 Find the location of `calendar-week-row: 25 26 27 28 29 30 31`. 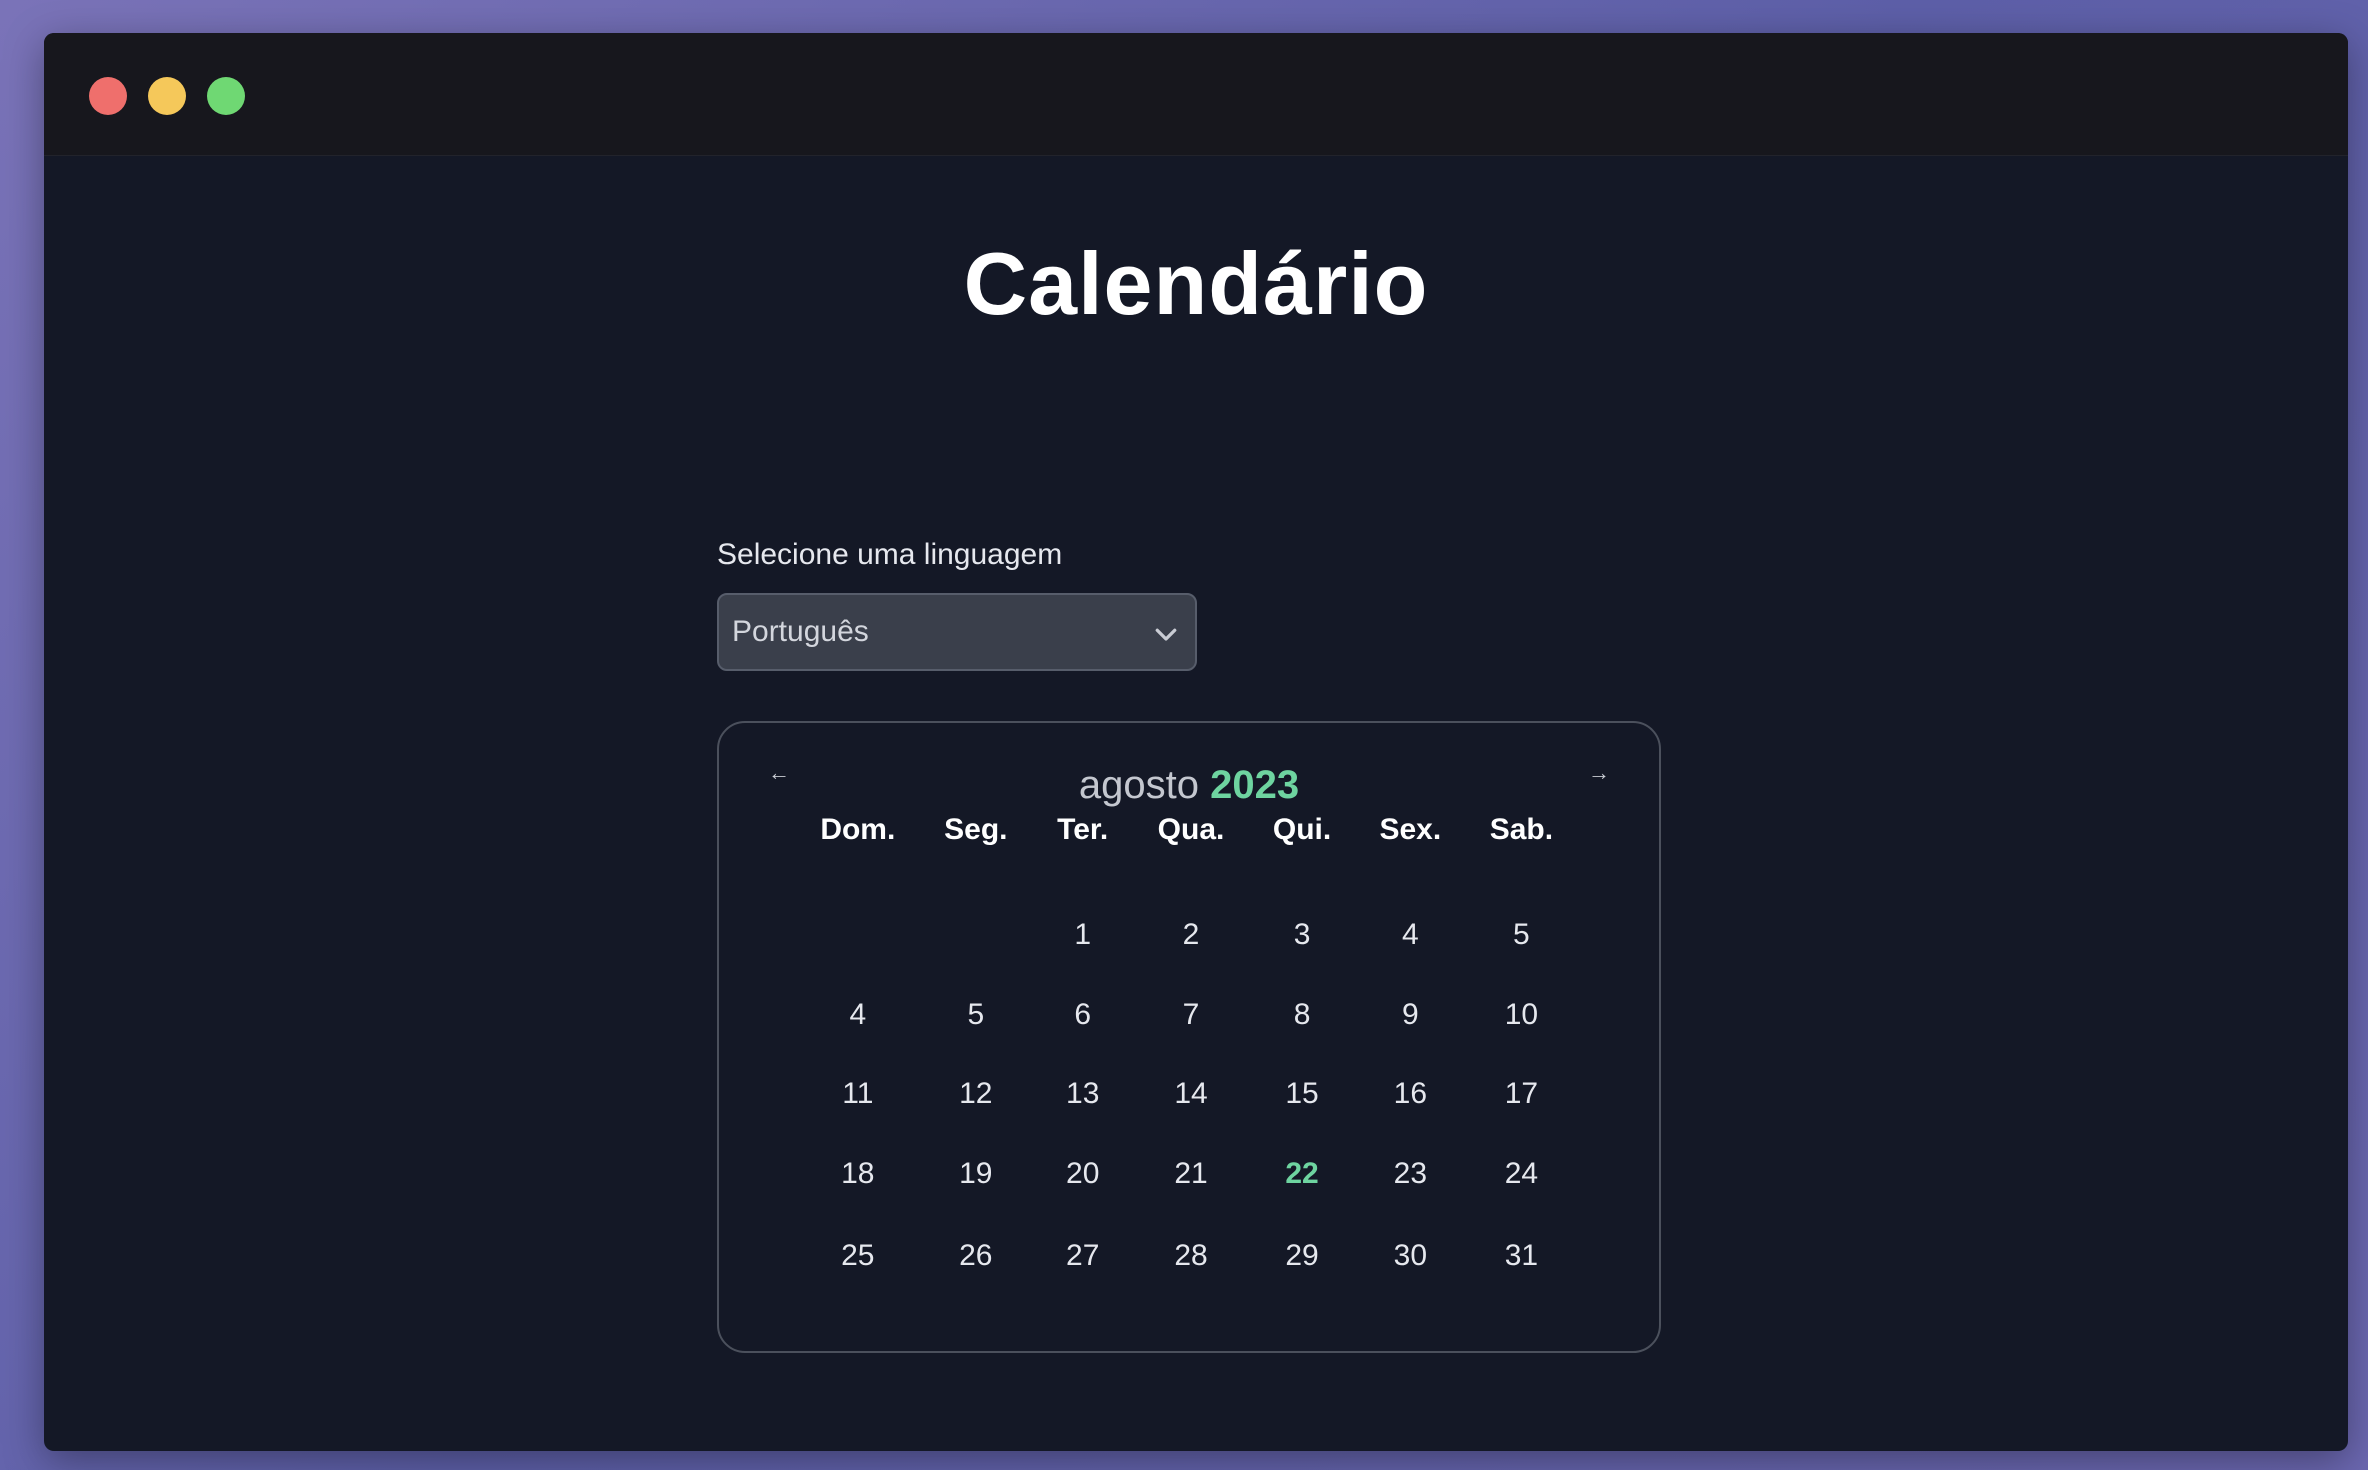

calendar-week-row: 25 26 27 28 29 30 31 is located at coordinates (1189, 1261).